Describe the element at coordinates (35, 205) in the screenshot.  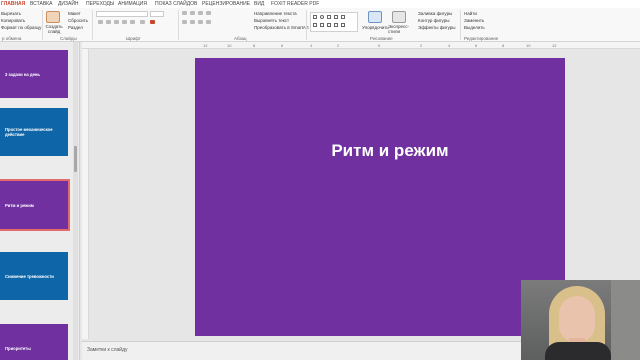
I see `slide-thumbnail-selected: Ритм и режим` at that location.